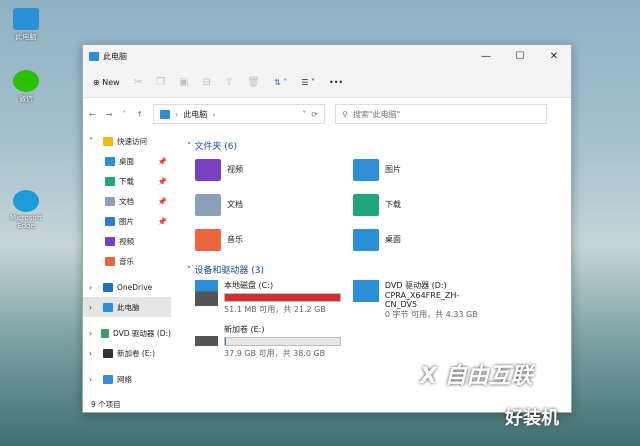 This screenshot has width=640, height=446. I want to click on toolbar: ⊕ New ✂ ❐ ▣ ⊟ ⇪ 🗑 ⇅ ˅ ☰ ˅ •••, so click(327, 82).